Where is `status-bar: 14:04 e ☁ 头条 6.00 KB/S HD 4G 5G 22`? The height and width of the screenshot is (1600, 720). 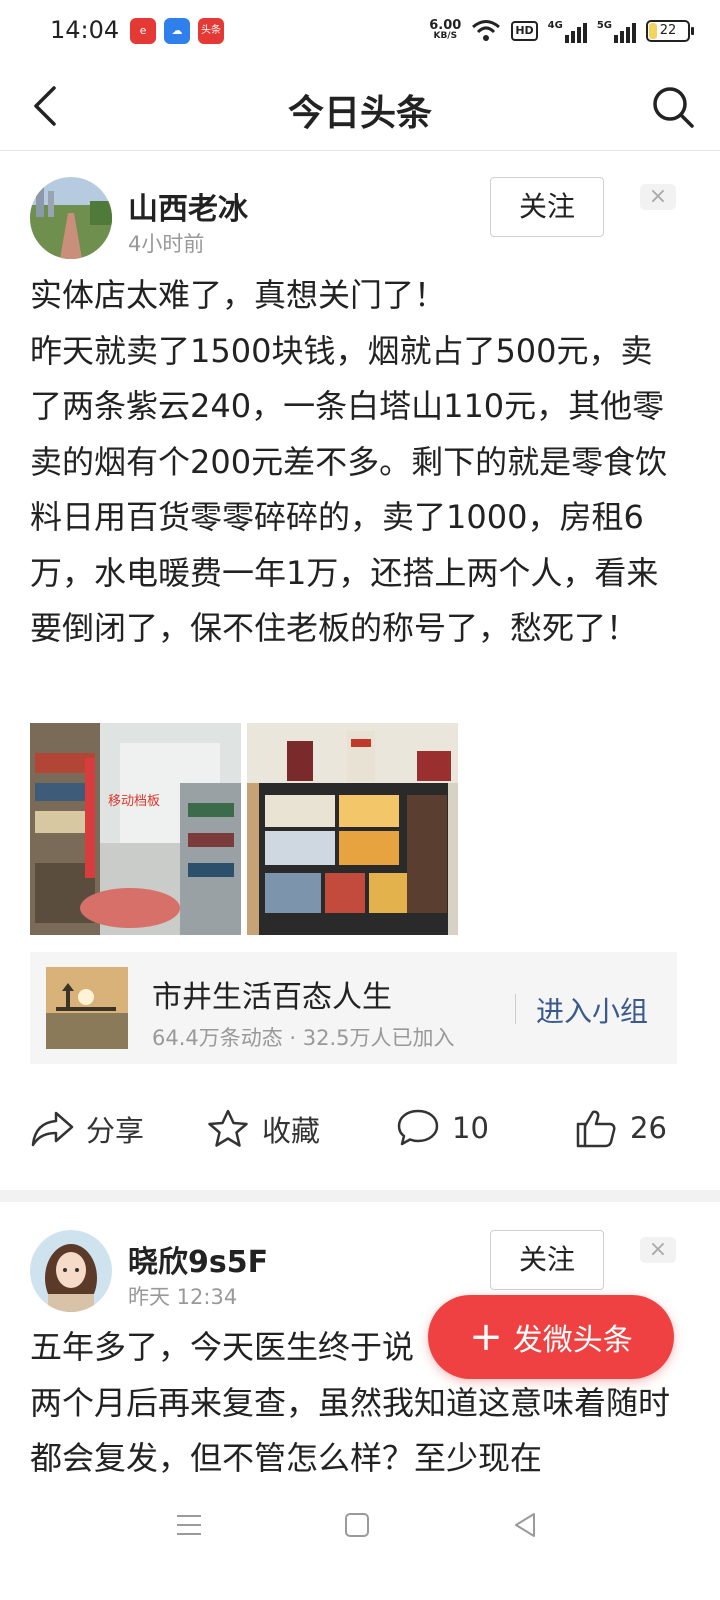
status-bar: 14:04 e ☁ 头条 6.00 KB/S HD 4G 5G 22 is located at coordinates (360, 32).